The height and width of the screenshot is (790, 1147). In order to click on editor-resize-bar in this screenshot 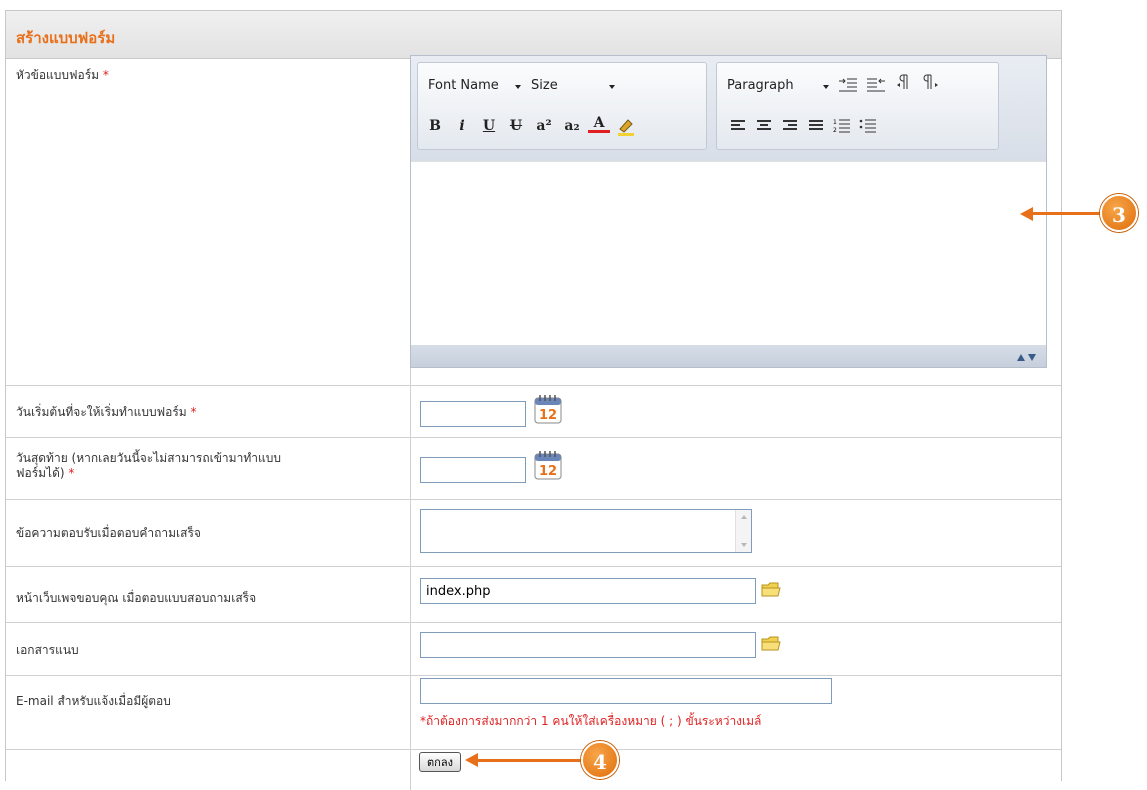, I will do `click(728, 356)`.